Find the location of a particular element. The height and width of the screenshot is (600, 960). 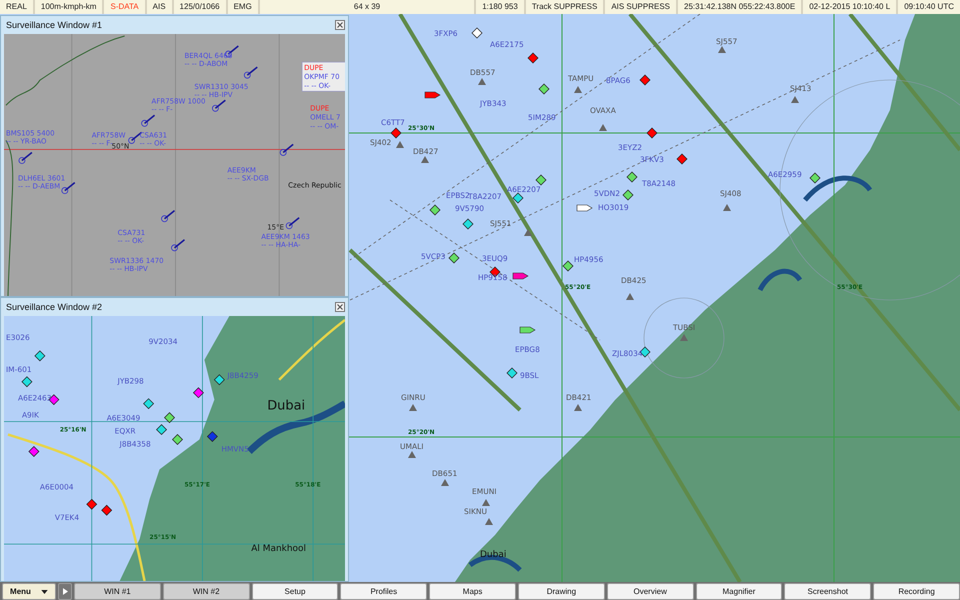

menu-button: Menu is located at coordinates (29, 591).